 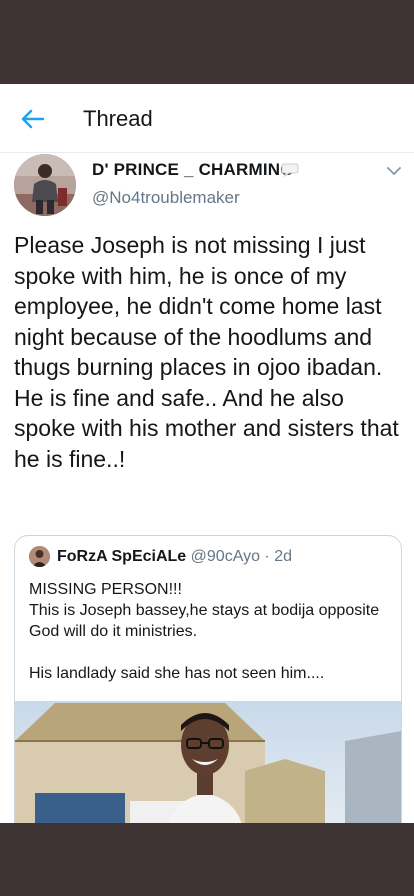 I want to click on thread-header: Thread, so click(x=207, y=118).